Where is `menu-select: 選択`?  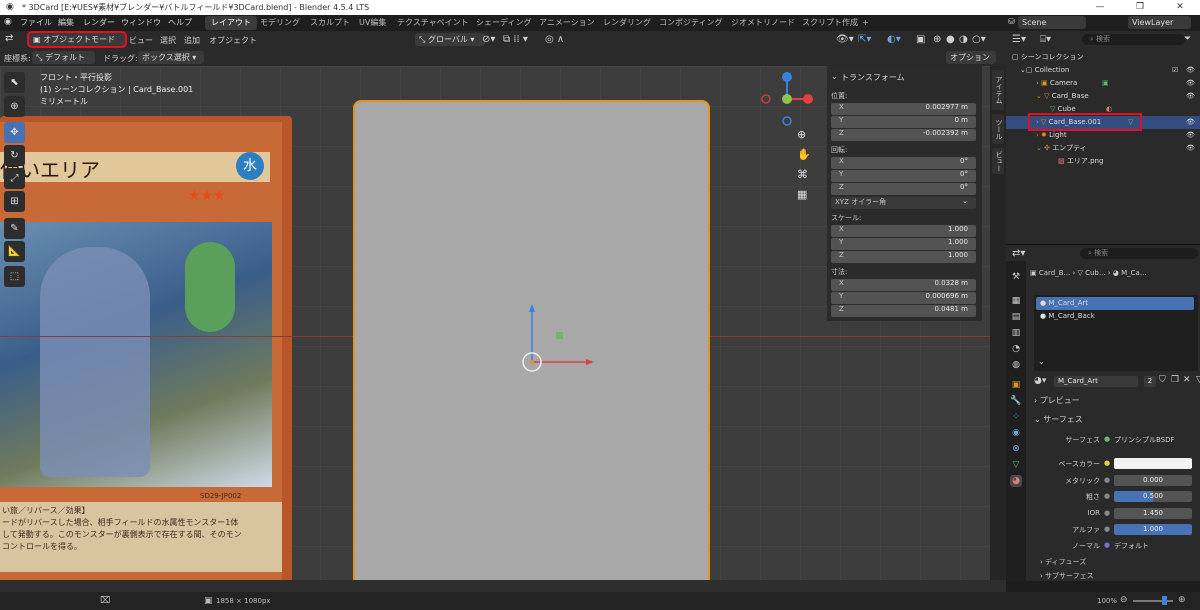
menu-select: 選択 is located at coordinates (168, 40).